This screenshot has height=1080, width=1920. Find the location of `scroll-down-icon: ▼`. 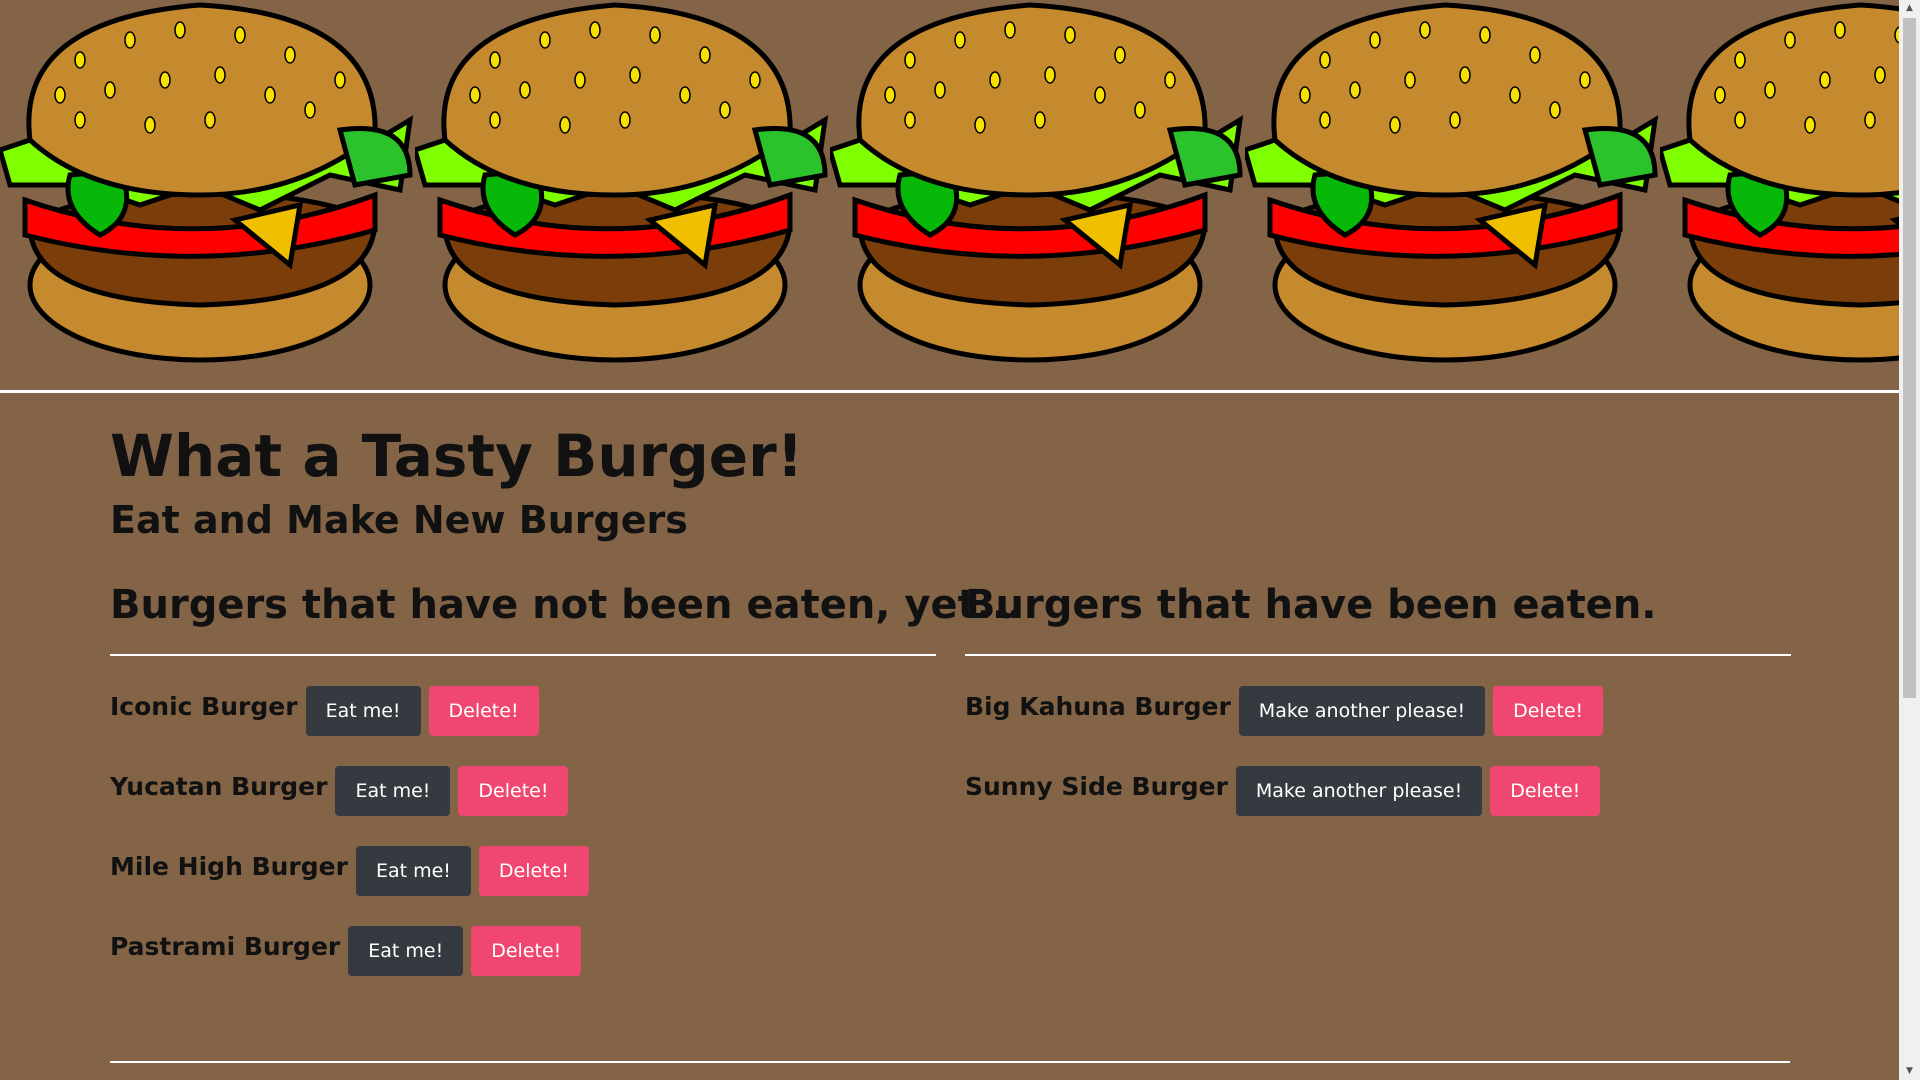

scroll-down-icon: ▼ is located at coordinates (1909, 1071).